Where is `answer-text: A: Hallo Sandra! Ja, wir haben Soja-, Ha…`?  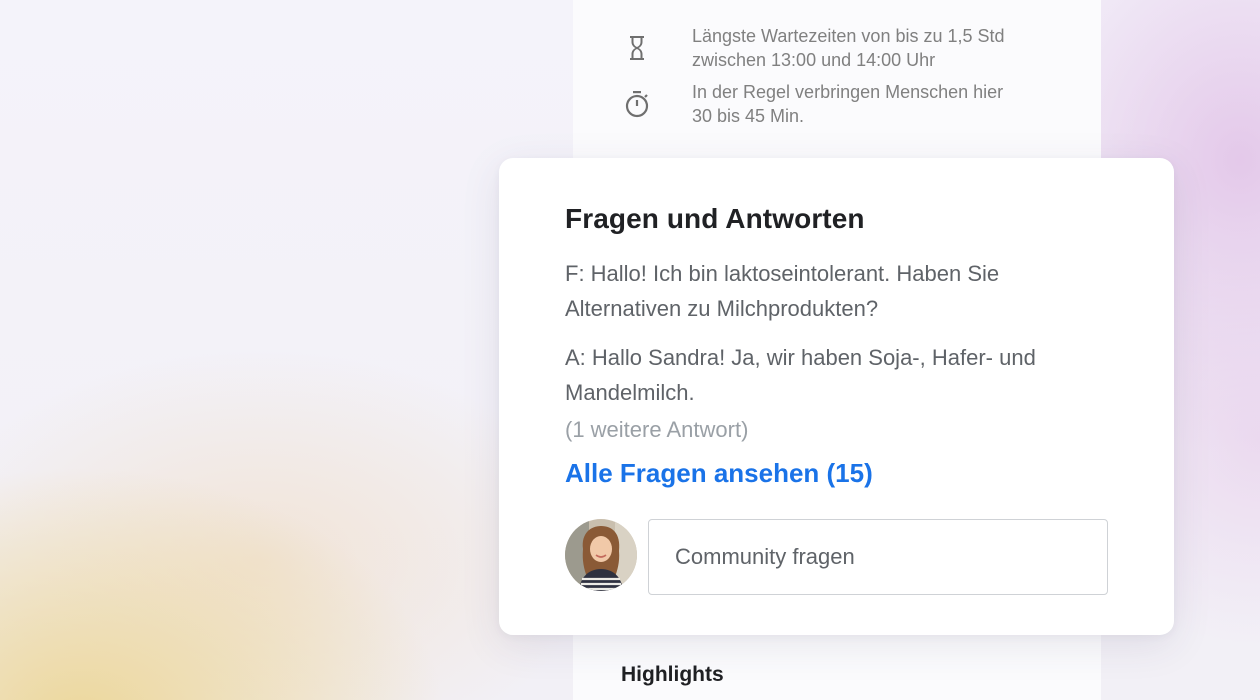 answer-text: A: Hallo Sandra! Ja, wir haben Soja-, Ha… is located at coordinates (845, 375).